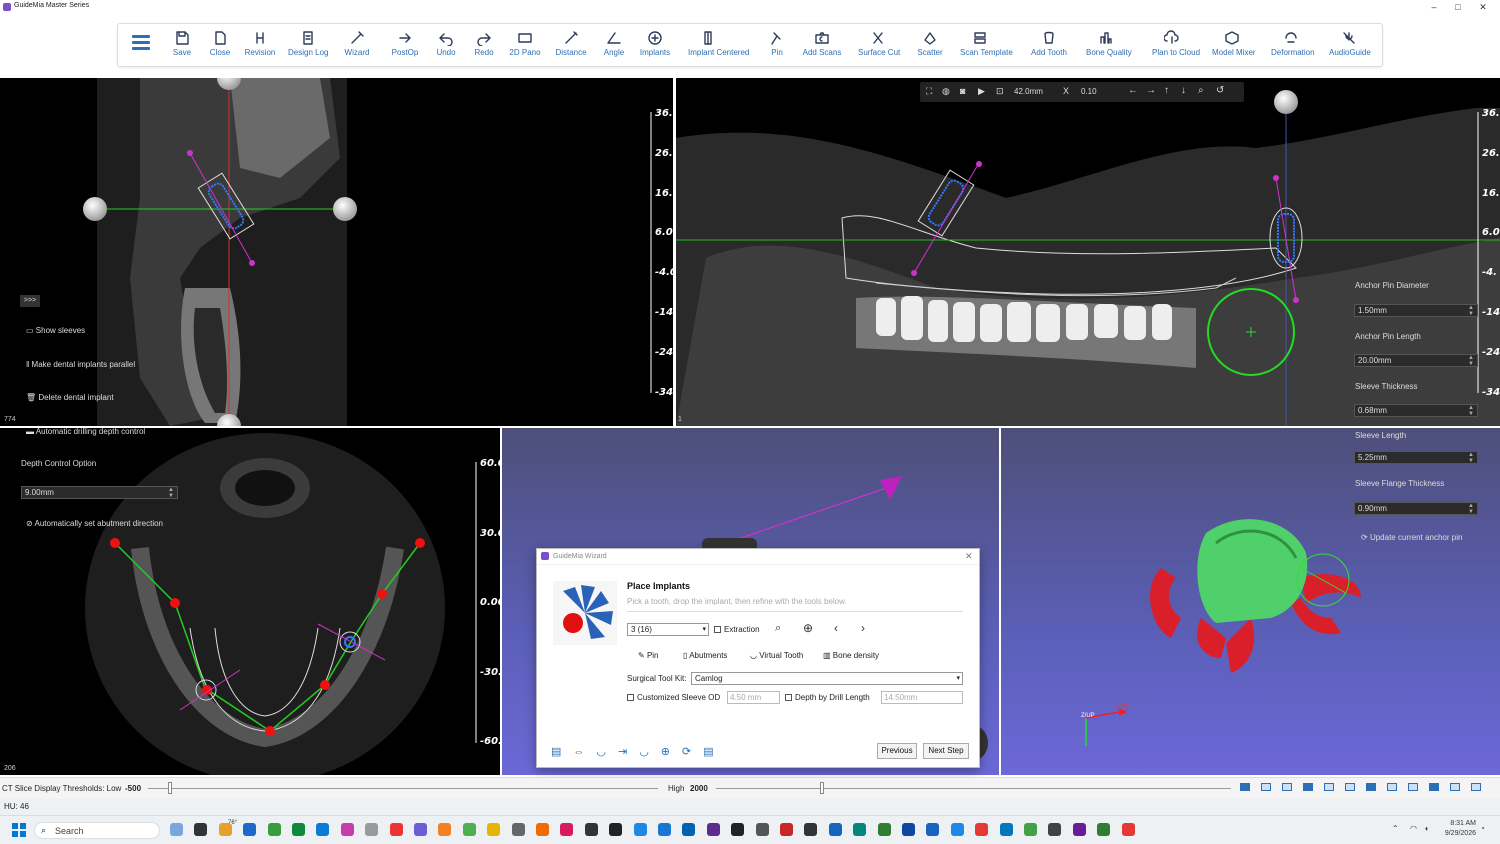 This screenshot has height=844, width=1500. Describe the element at coordinates (141, 43) in the screenshot. I see `hamburger-menu-button` at that location.